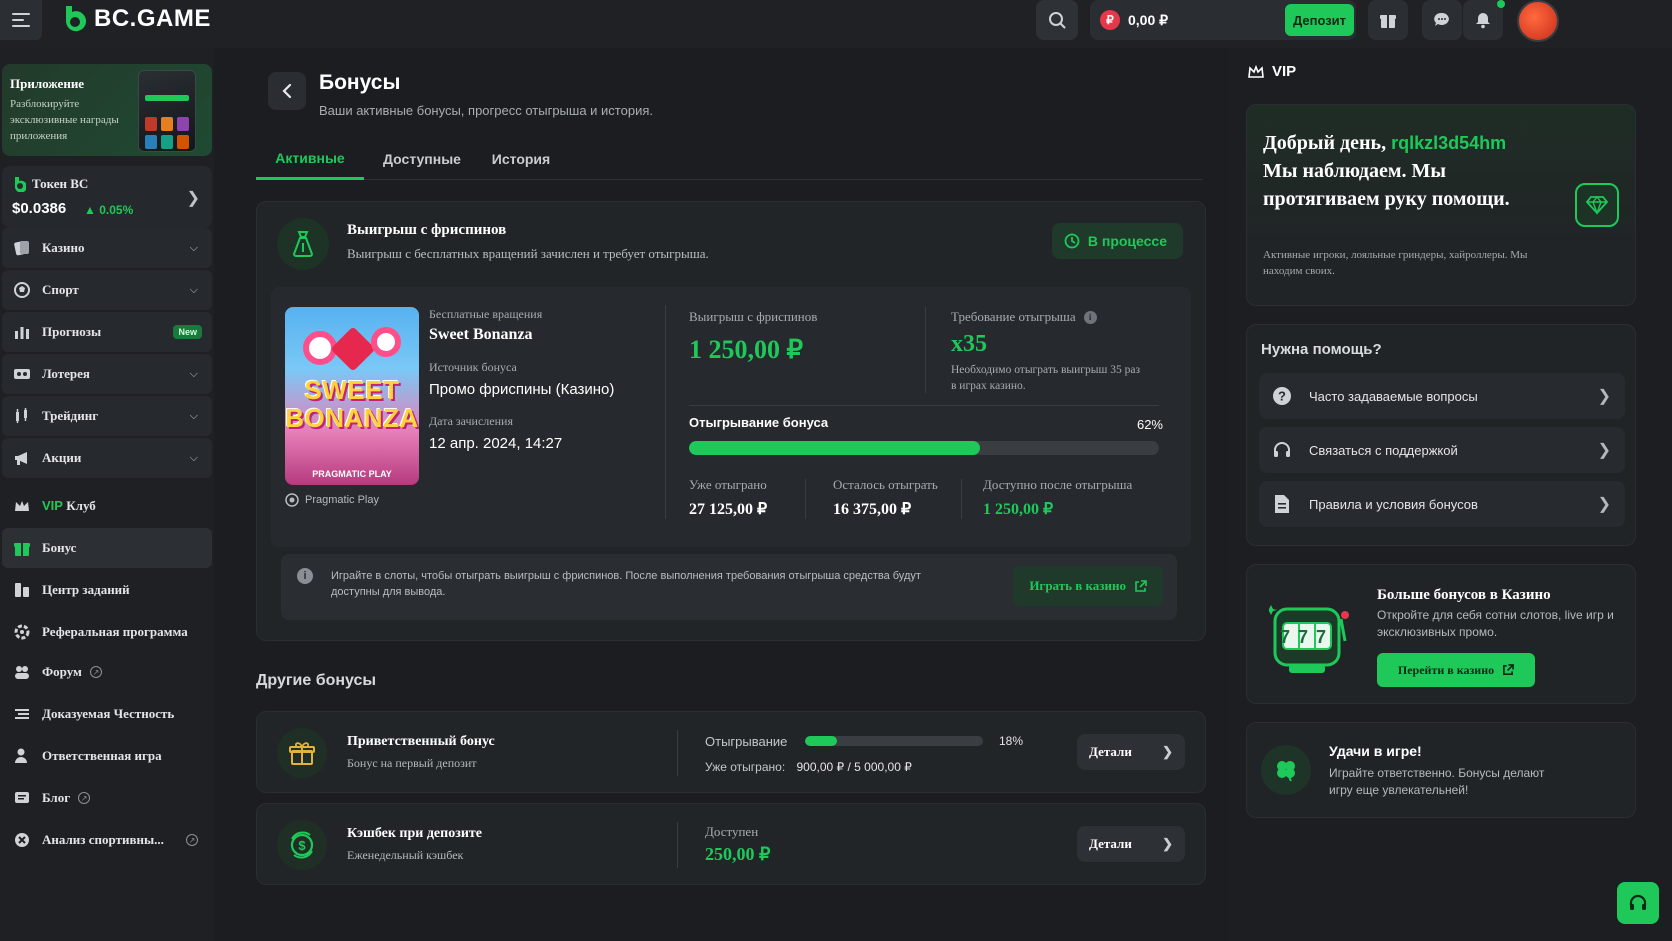  I want to click on sidebar-item-casino: Казино ⌵, so click(107, 248).